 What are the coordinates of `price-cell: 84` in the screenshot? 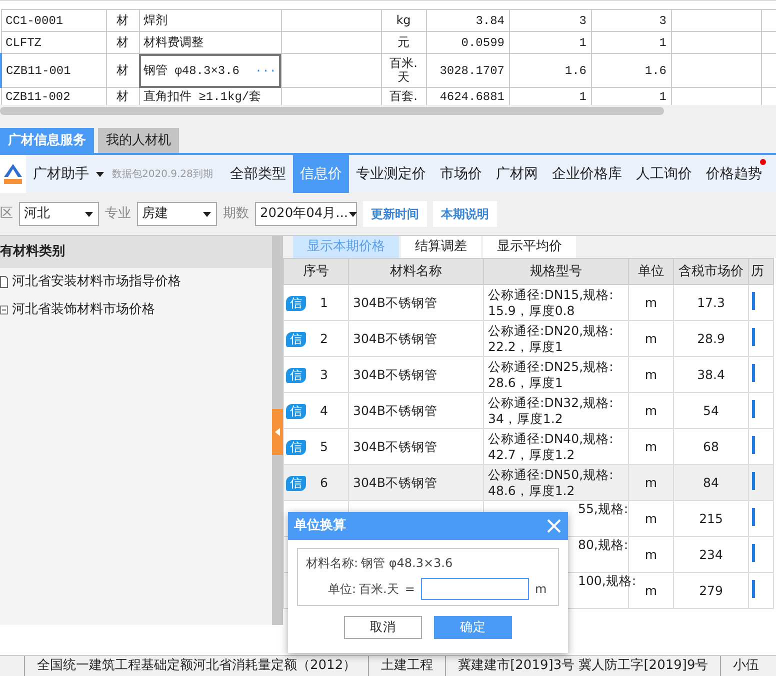 It's located at (711, 482).